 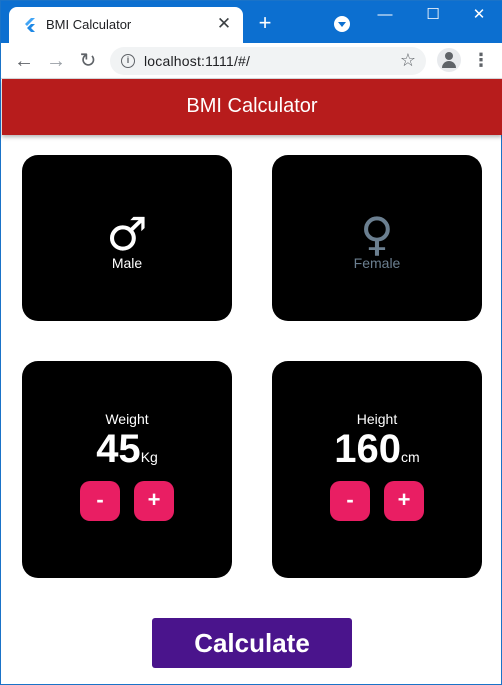 I want to click on height-card: Height 160cm - +, so click(x=377, y=469).